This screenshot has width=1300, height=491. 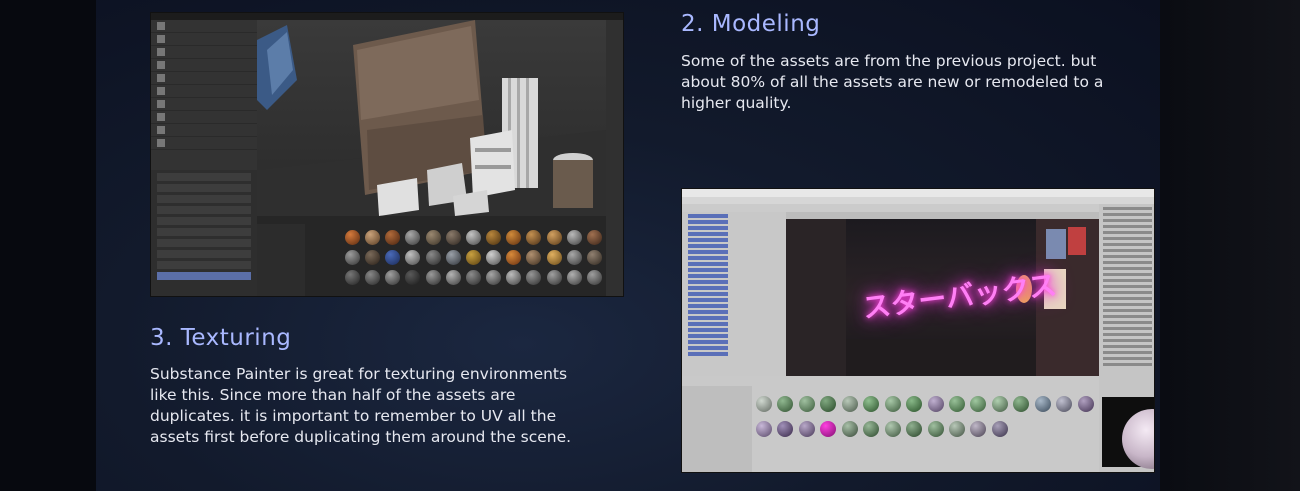 I want to click on unity-titlebar, so click(x=918, y=193).